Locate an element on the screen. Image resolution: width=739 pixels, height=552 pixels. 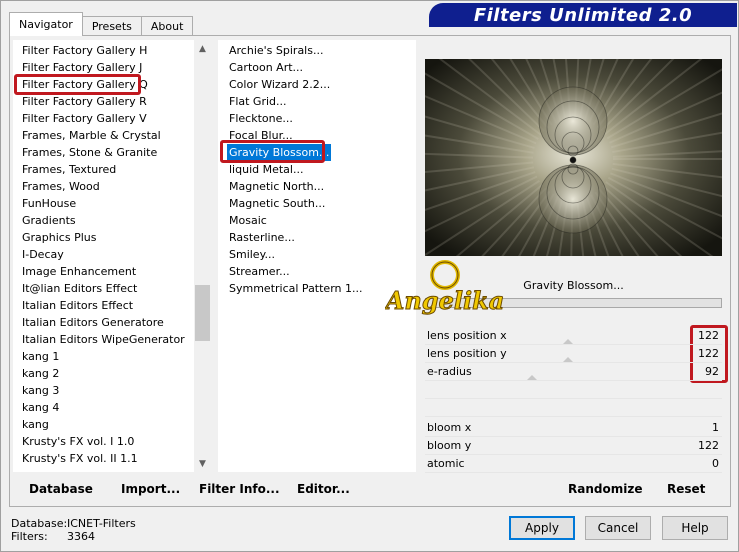
param-label: bloom x is located at coordinates (449, 427).